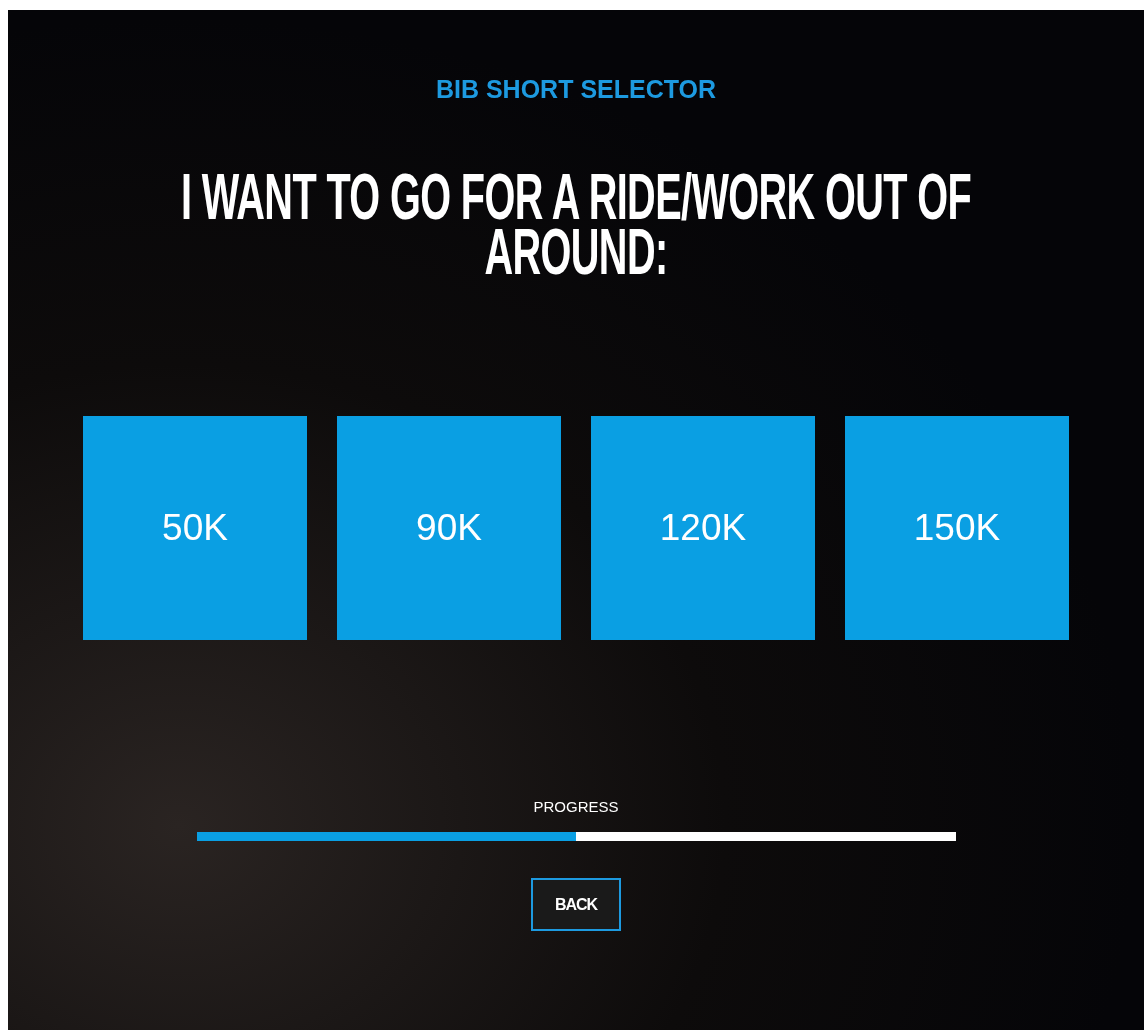 Image resolution: width=1144 pixels, height=1030 pixels. What do you see at coordinates (576, 904) in the screenshot?
I see `back-button: BACK` at bounding box center [576, 904].